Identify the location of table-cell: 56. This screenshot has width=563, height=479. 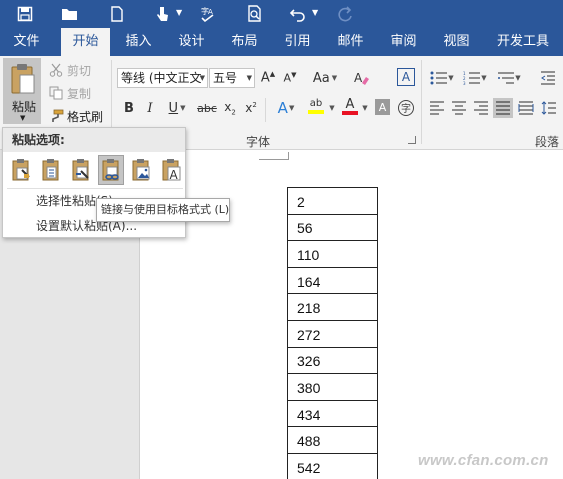
(332, 227).